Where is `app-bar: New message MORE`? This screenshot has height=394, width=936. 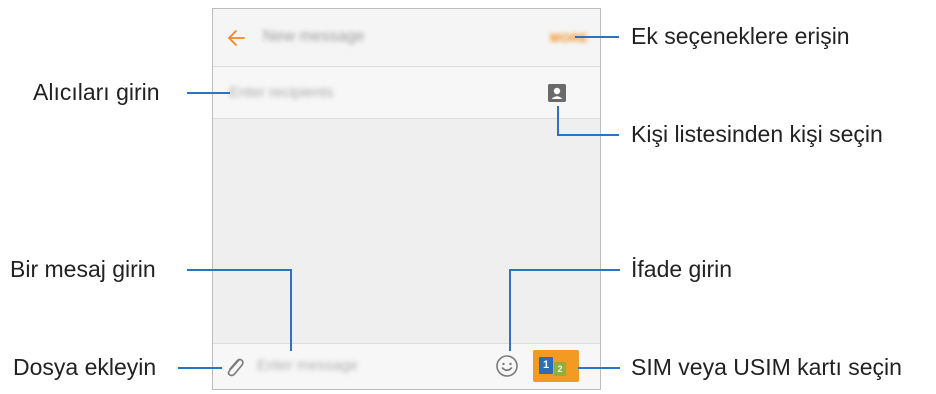 app-bar: New message MORE is located at coordinates (406, 38).